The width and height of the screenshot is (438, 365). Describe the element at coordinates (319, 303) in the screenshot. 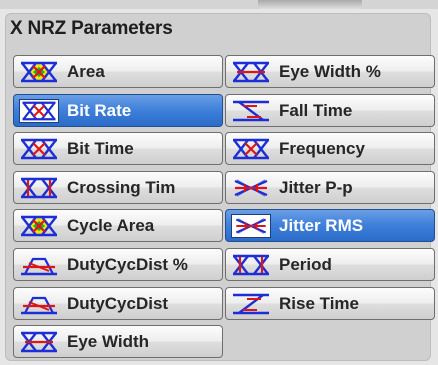

I see `rise-time-label: Rise Time` at that location.